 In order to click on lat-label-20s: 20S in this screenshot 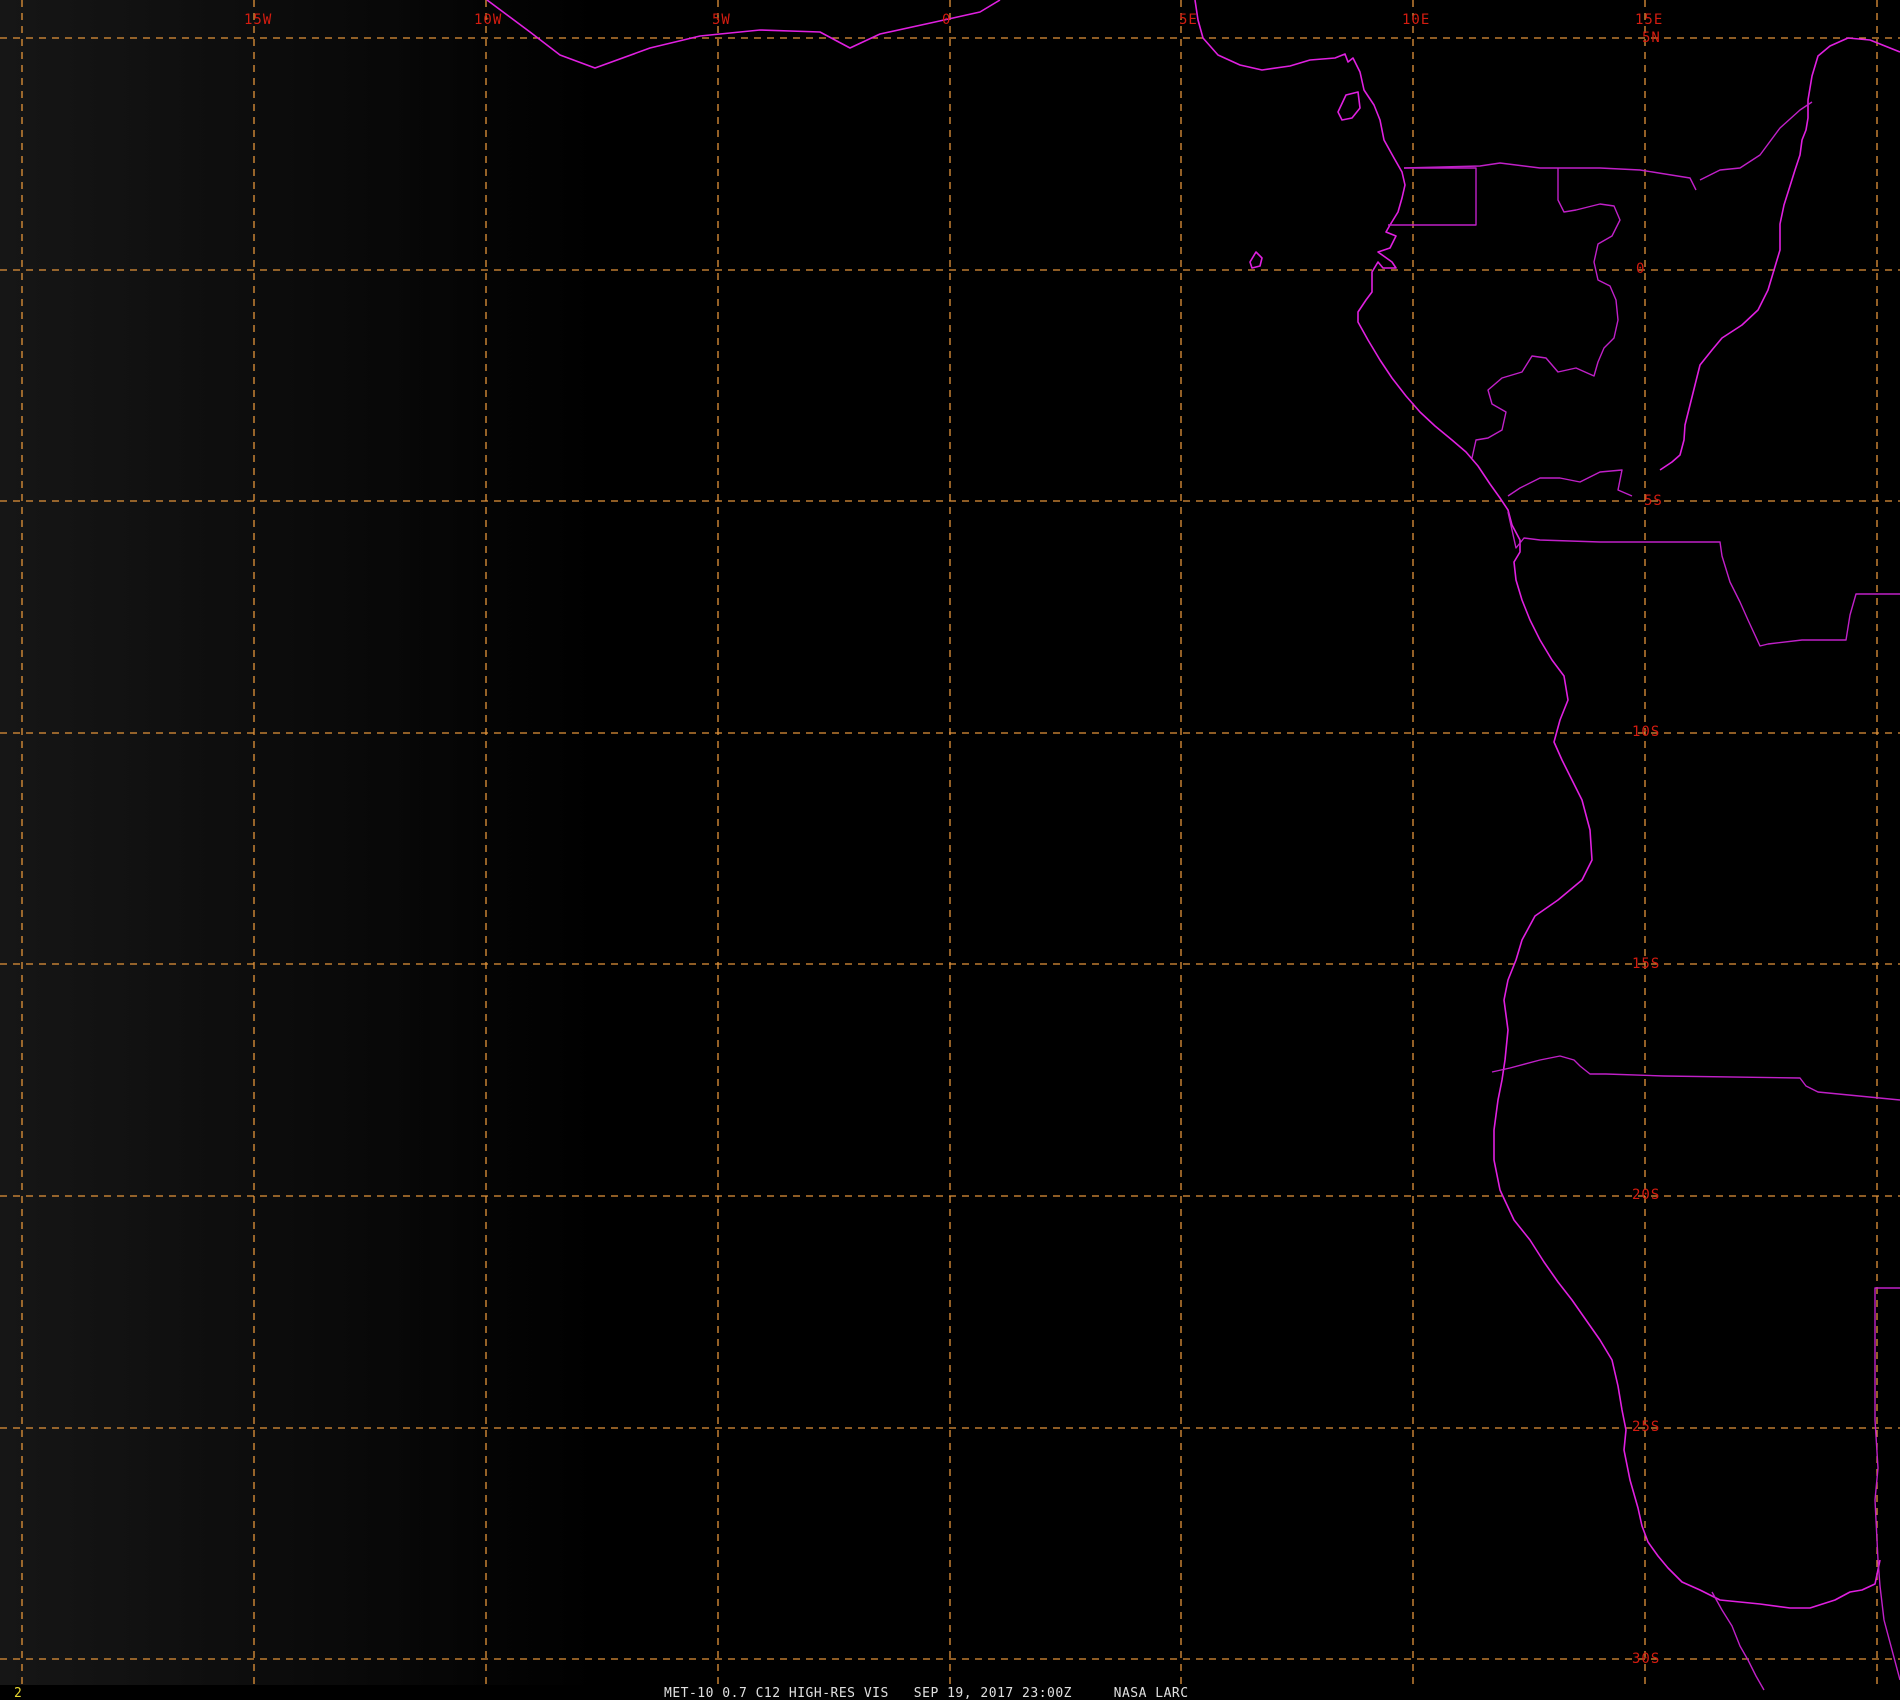, I will do `click(1646, 1195)`.